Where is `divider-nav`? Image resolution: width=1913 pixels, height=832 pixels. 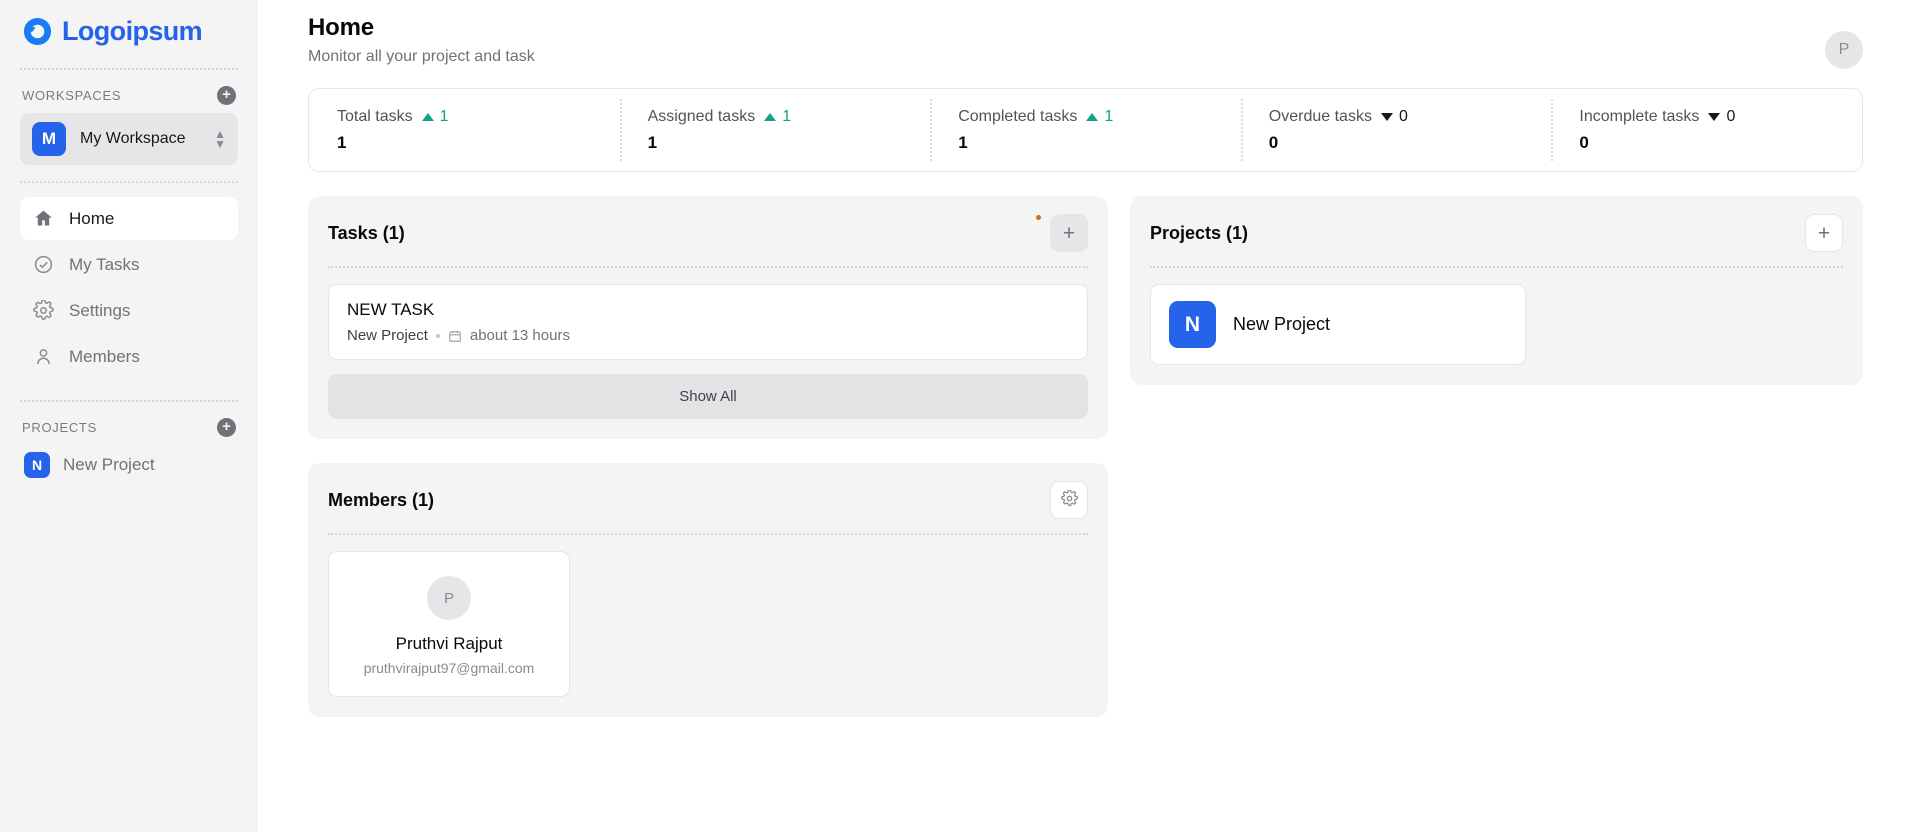 divider-nav is located at coordinates (129, 182).